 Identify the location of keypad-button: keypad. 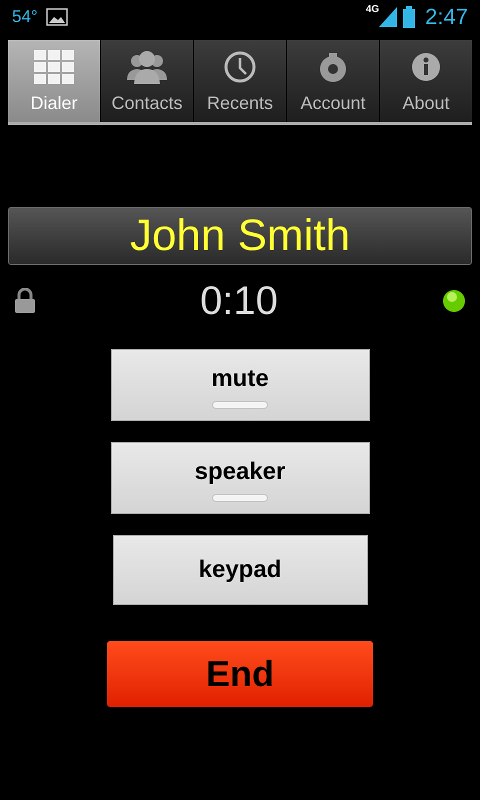
(240, 570).